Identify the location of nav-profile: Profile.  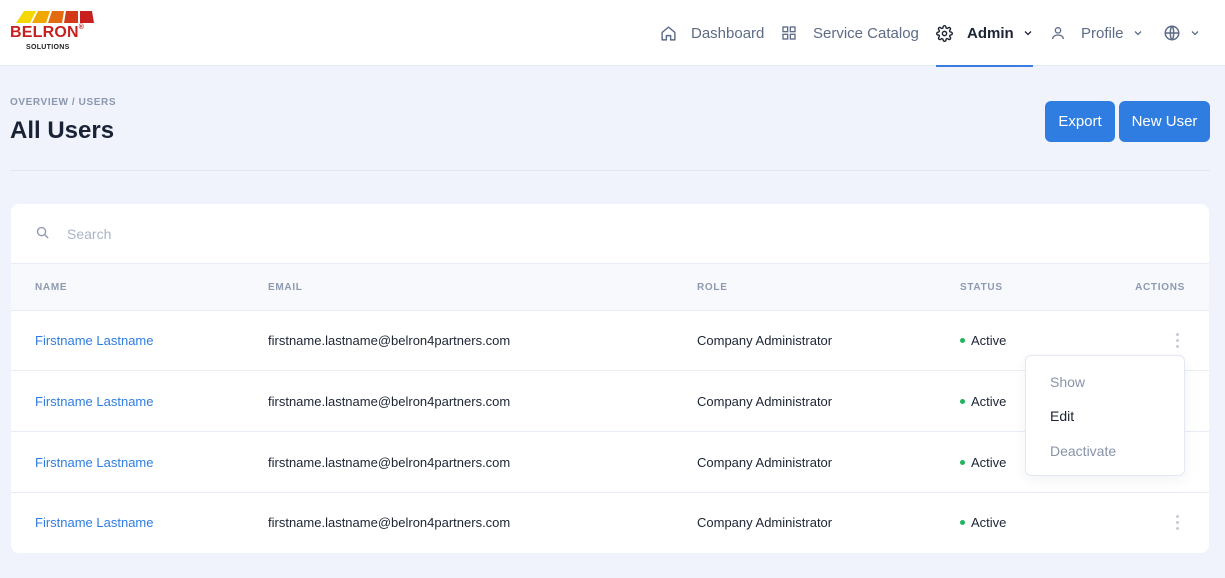
(1097, 33).